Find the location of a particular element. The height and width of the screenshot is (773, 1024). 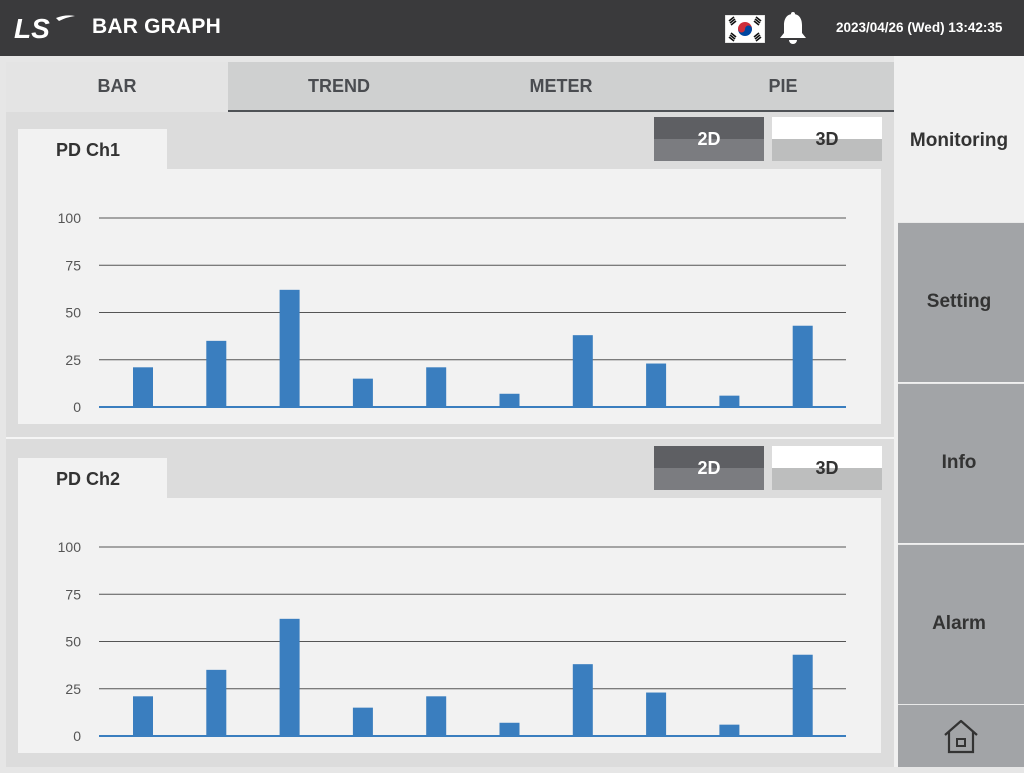

home-icon is located at coordinates (961, 736).